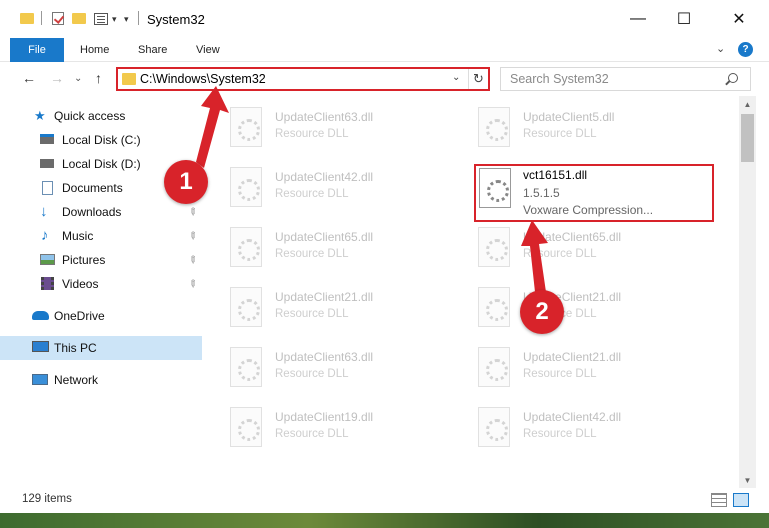 The height and width of the screenshot is (528, 769). I want to click on new-folder-icon, so click(79, 18).